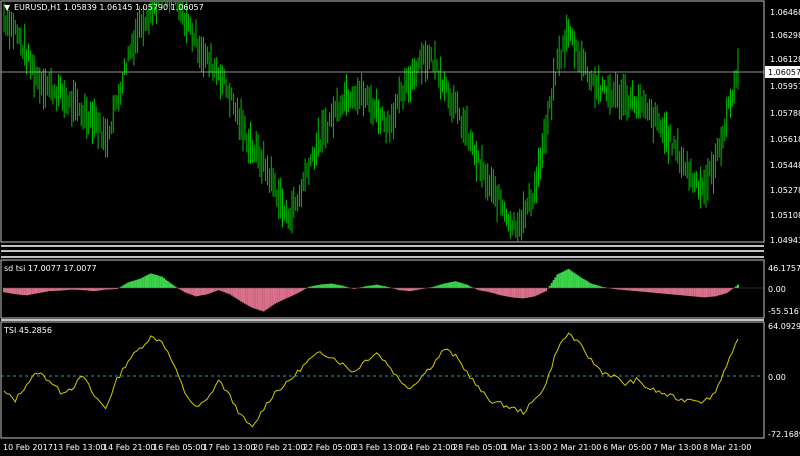 This screenshot has height=456, width=800. What do you see at coordinates (129, 447) in the screenshot?
I see `time-label: 14 Feb 21:00` at bounding box center [129, 447].